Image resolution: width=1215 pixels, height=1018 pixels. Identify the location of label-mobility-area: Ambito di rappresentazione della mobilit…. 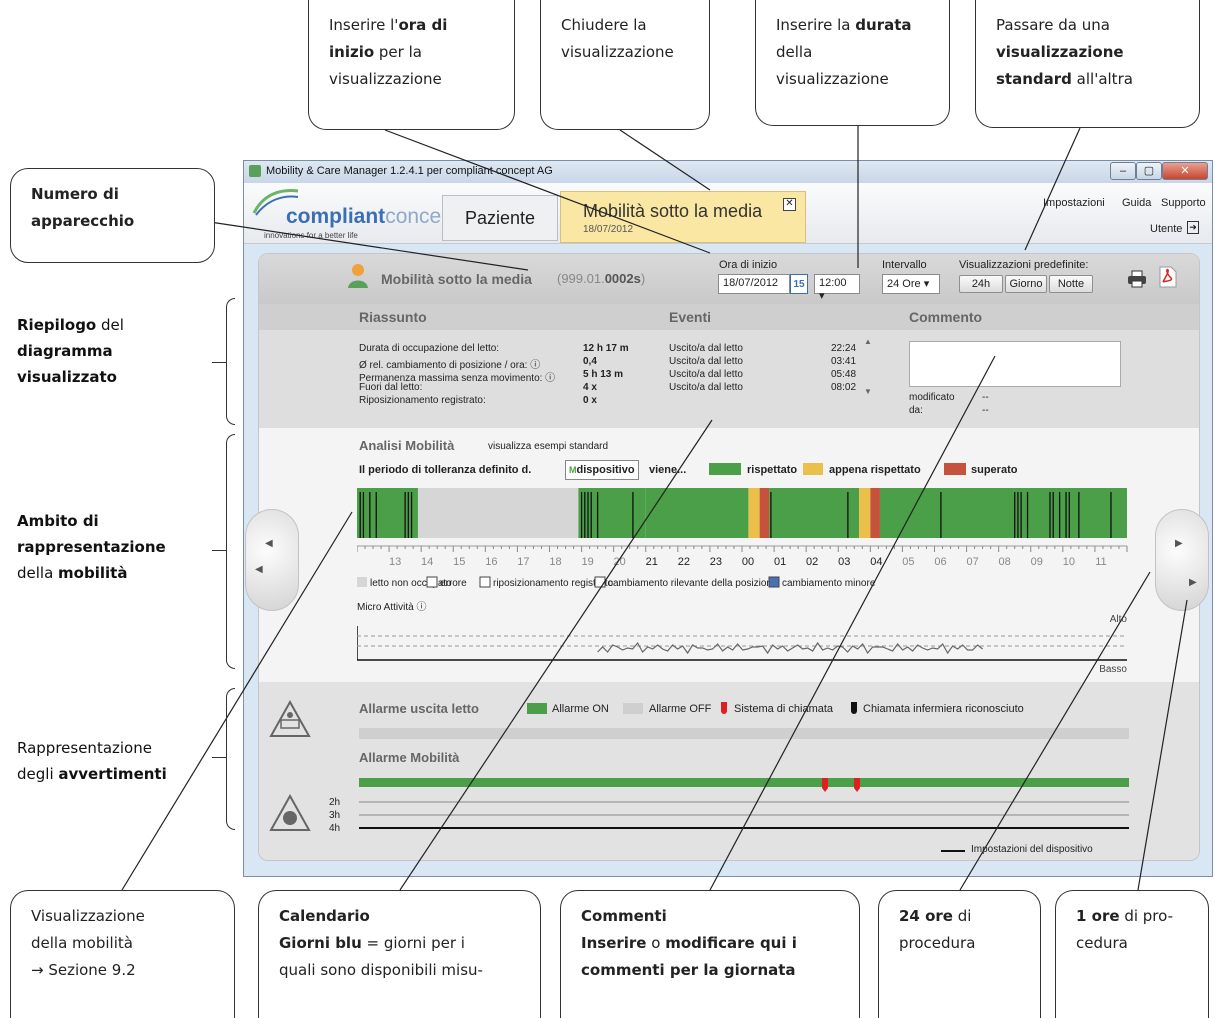
(107, 547).